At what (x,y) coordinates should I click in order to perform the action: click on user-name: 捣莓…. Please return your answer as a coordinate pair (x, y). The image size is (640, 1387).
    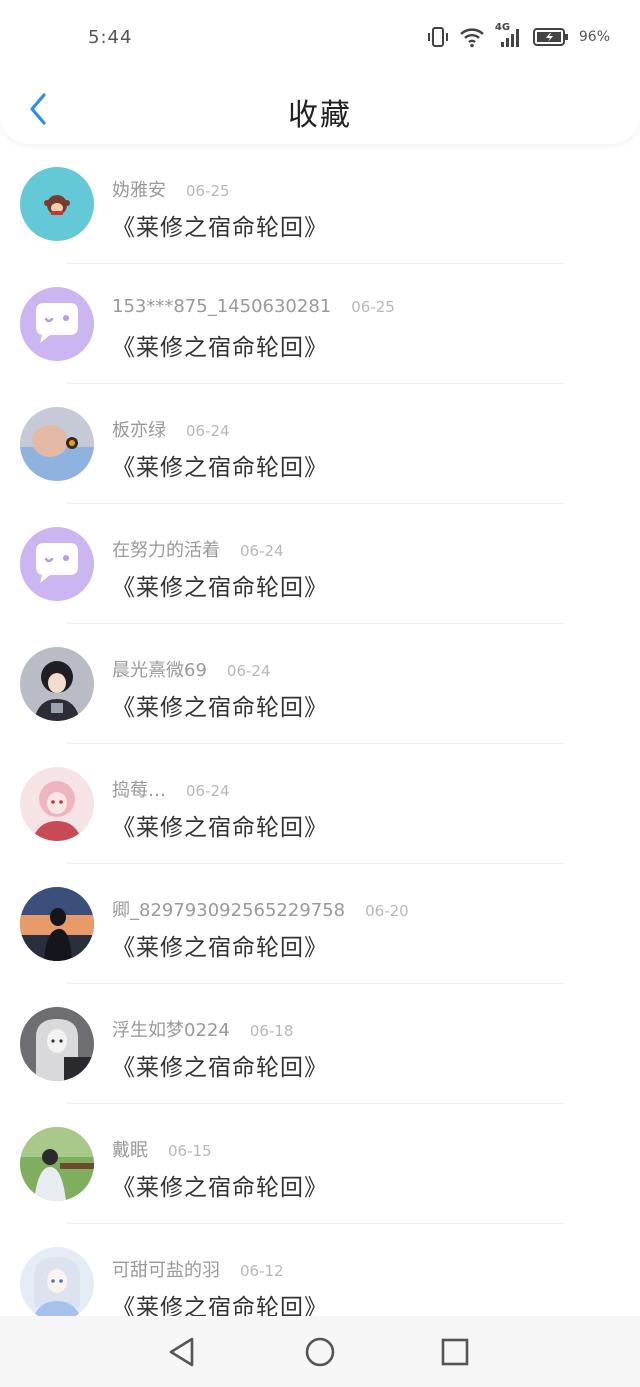
    Looking at the image, I should click on (139, 790).